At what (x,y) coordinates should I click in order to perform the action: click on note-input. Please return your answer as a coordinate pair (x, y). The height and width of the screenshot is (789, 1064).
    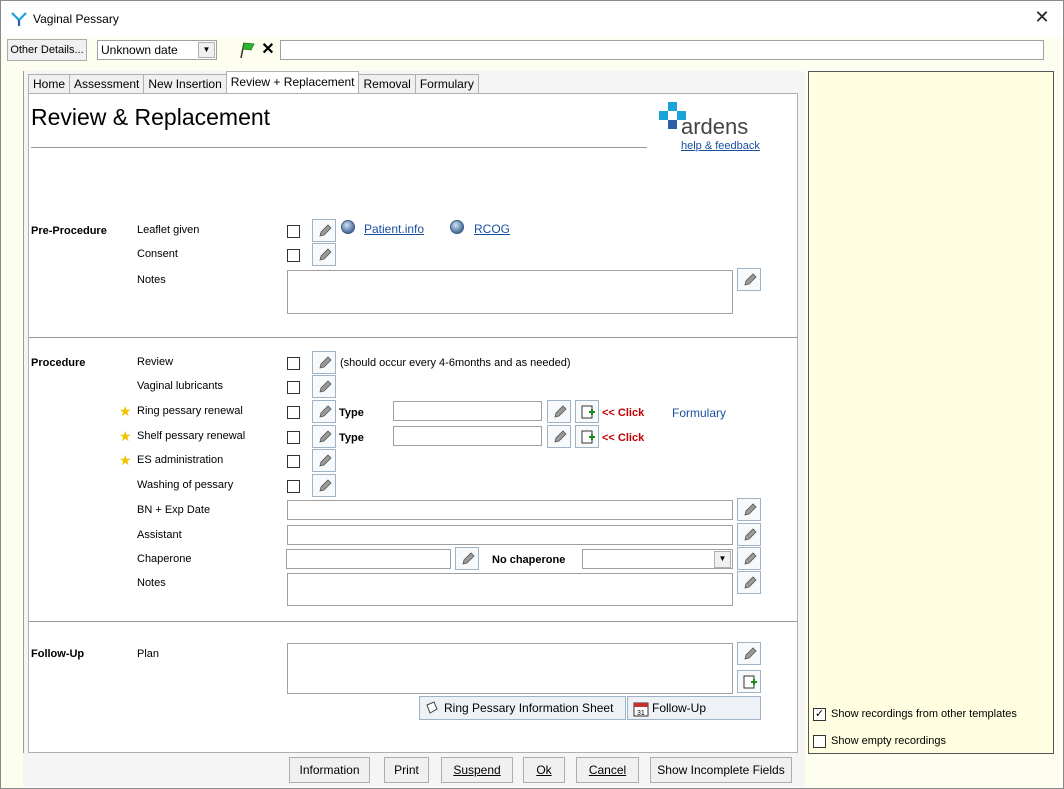
    Looking at the image, I should click on (662, 50).